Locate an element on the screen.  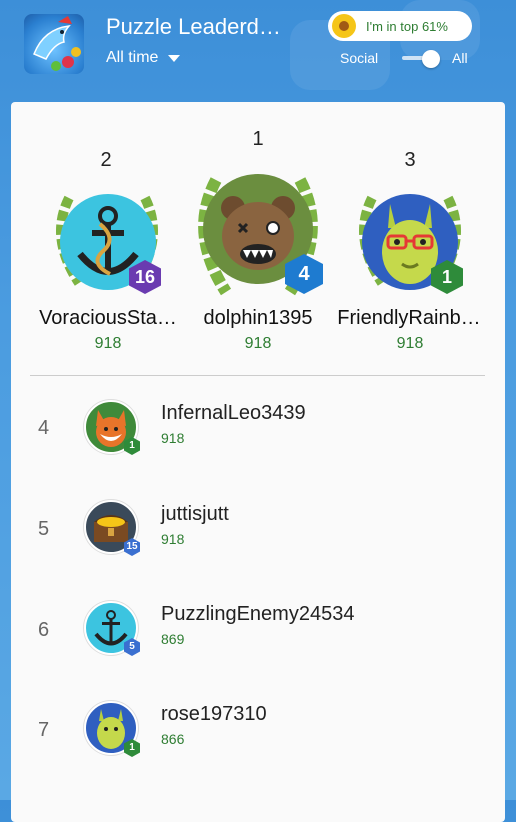
row-rank: 4 is located at coordinates (44, 428).